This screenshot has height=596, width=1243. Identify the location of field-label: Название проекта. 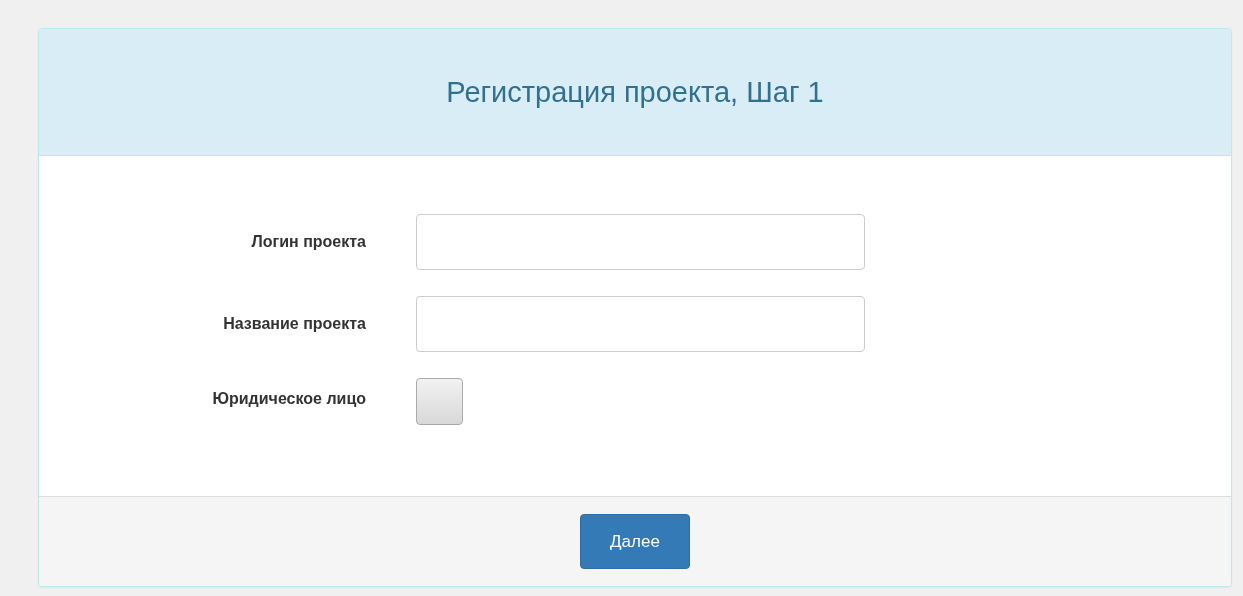
(294, 324).